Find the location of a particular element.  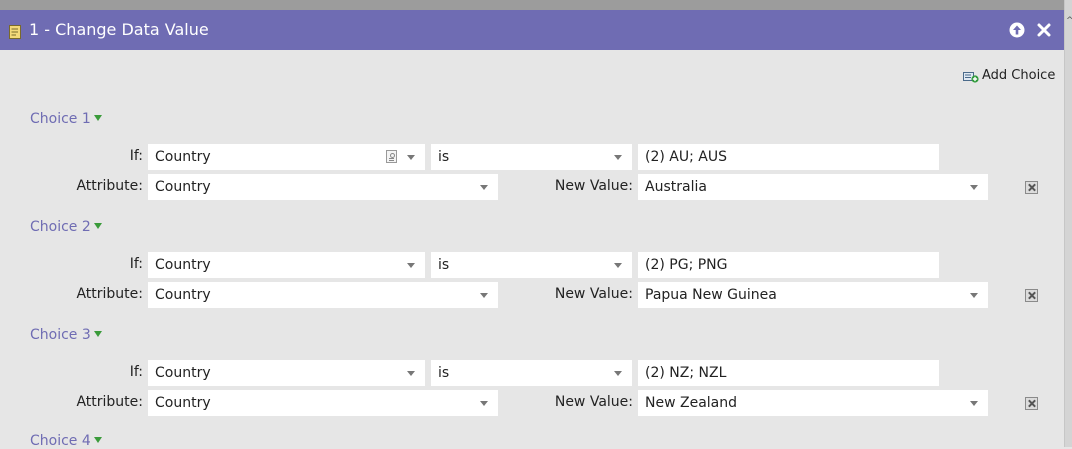

new-value-text: Papua New Guinea is located at coordinates (711, 295).